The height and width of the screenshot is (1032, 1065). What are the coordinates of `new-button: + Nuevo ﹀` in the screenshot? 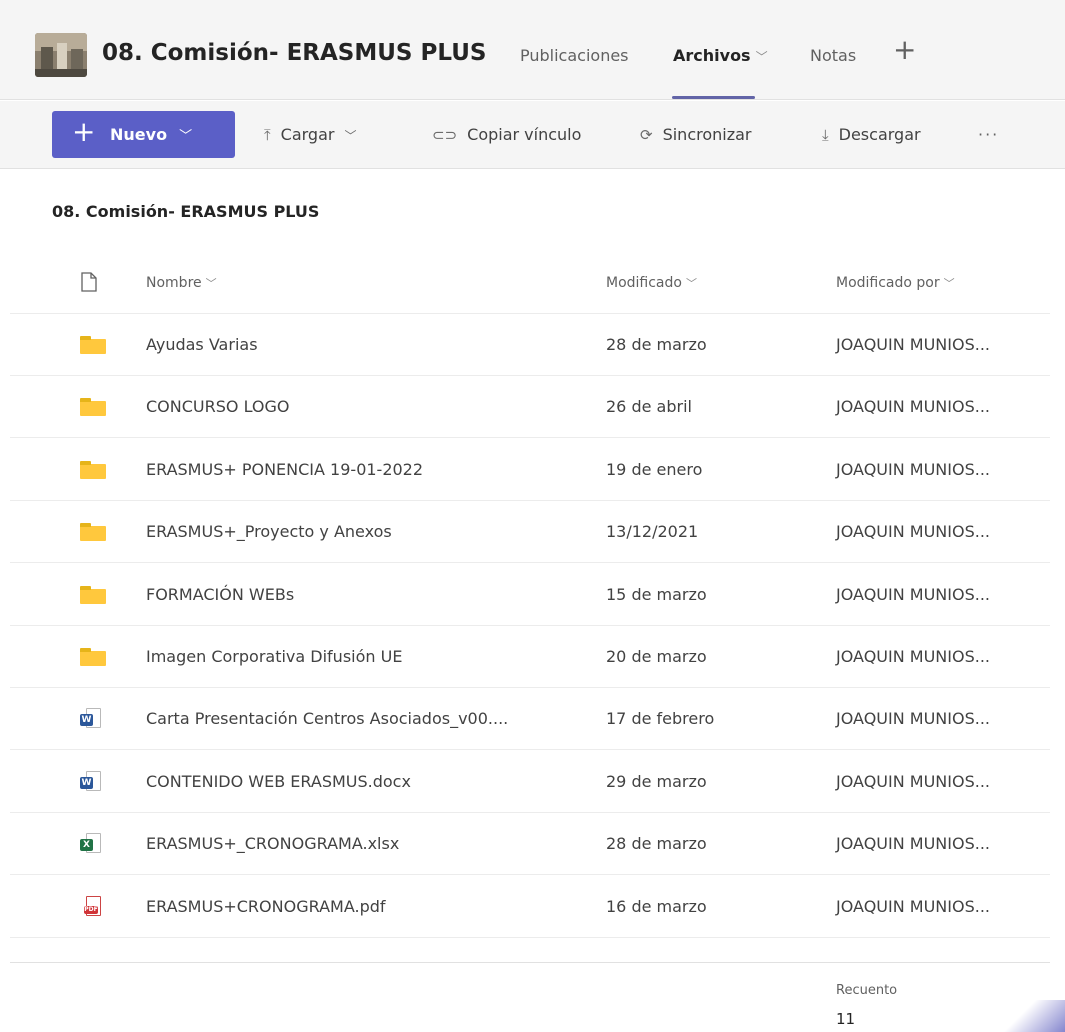 It's located at (143, 134).